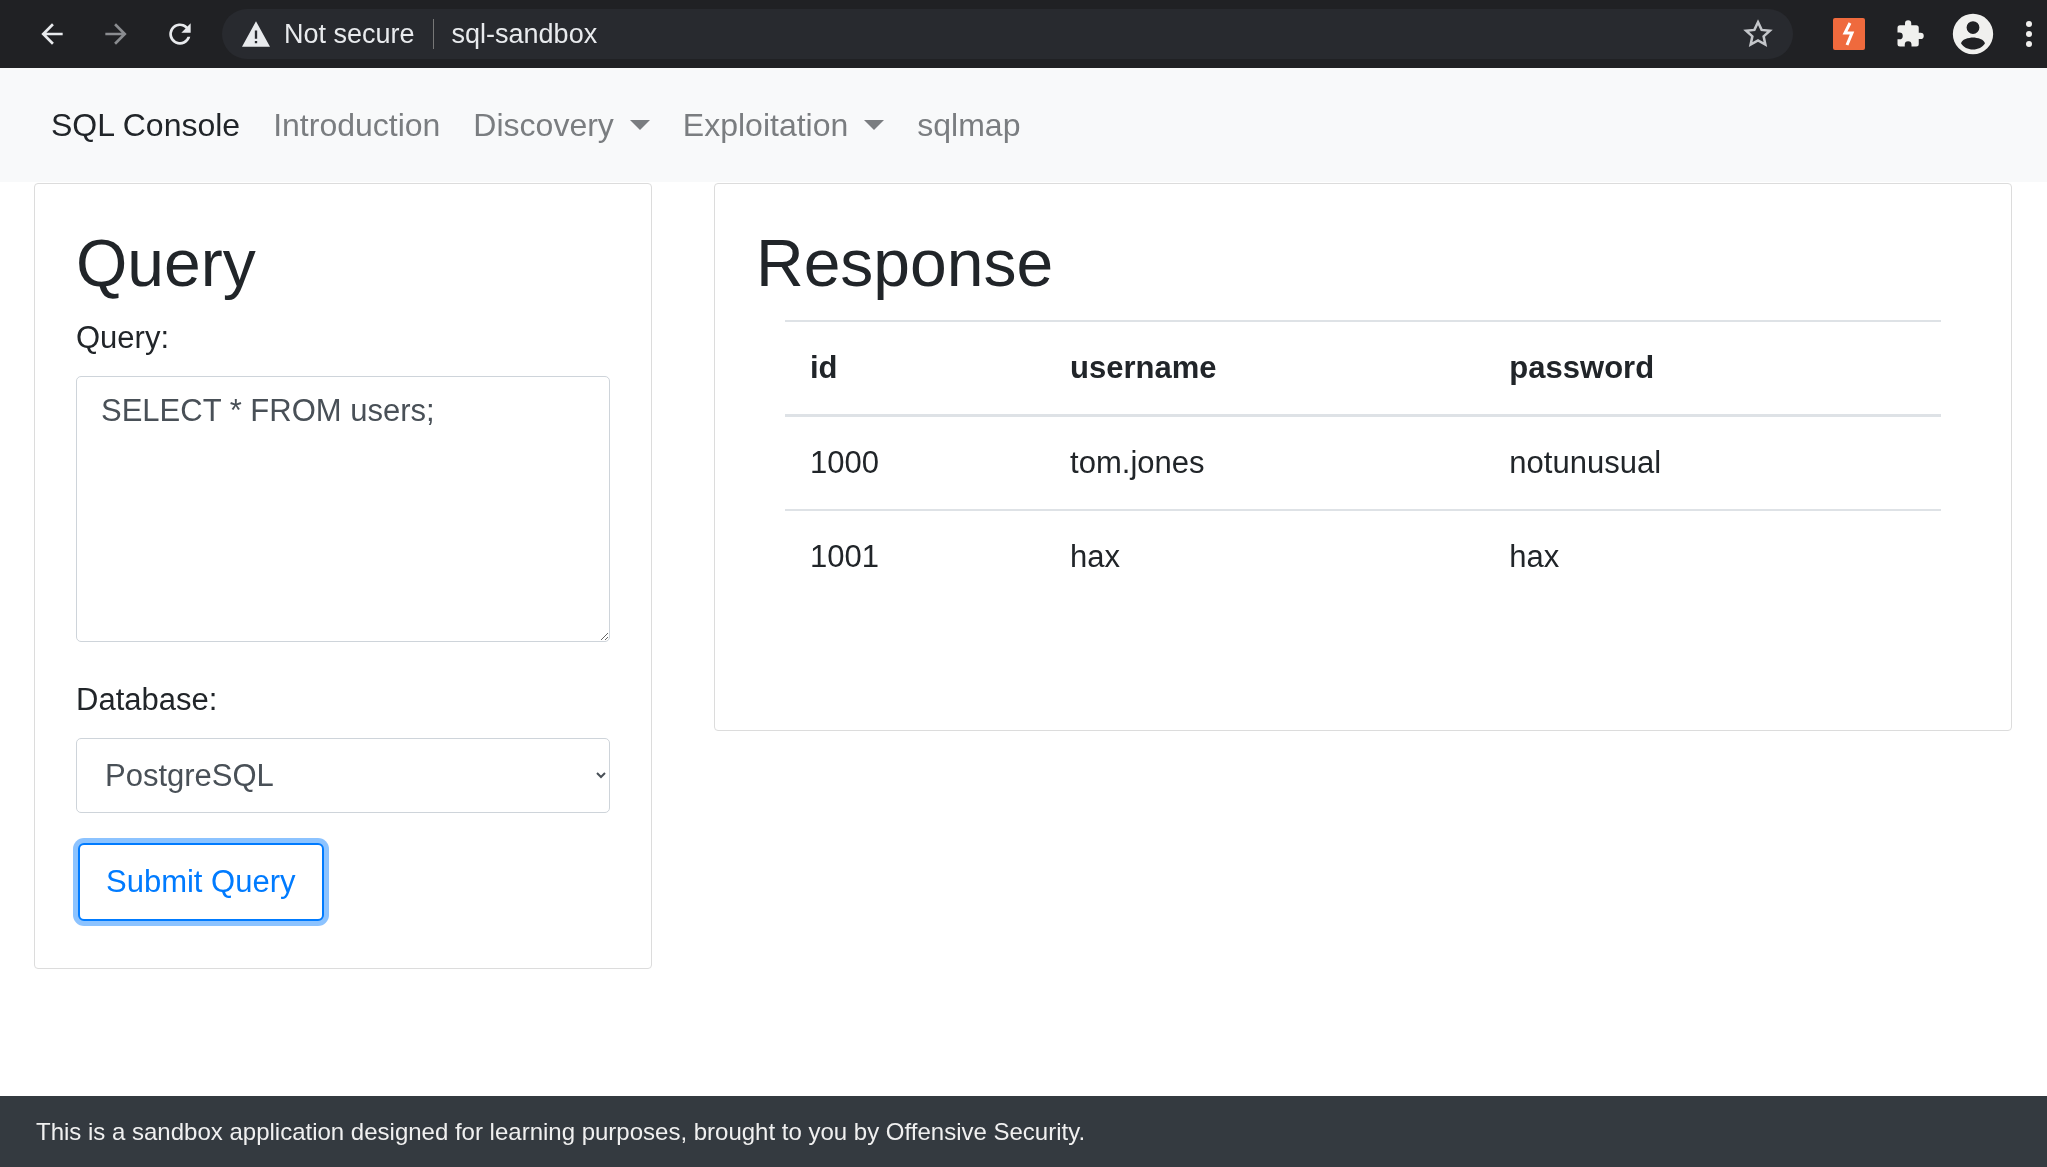 The height and width of the screenshot is (1167, 2047). I want to click on profile-icon, so click(1973, 34).